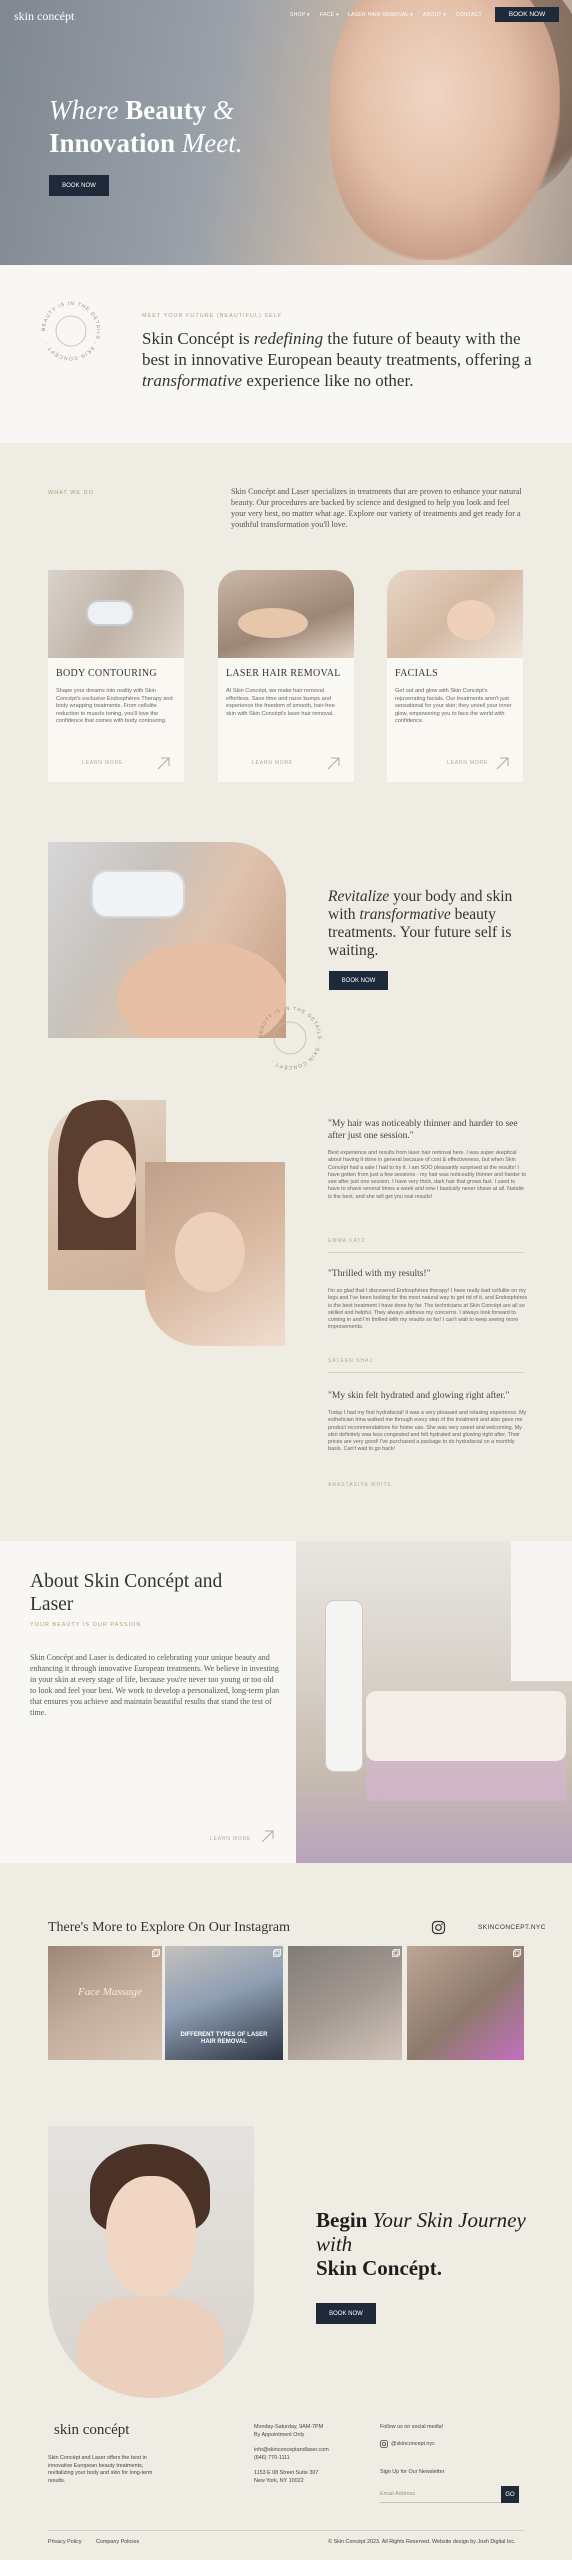  I want to click on site-logo: skin concépt, so click(44, 16).